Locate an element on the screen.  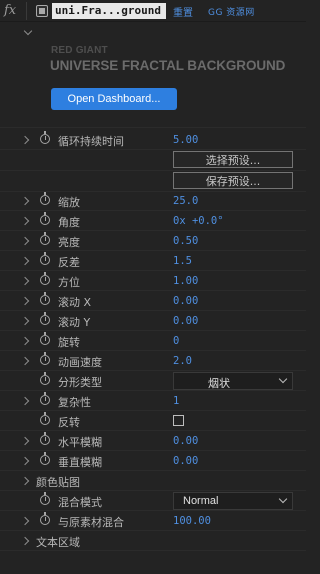
header-underline is located at coordinates (153, 21).